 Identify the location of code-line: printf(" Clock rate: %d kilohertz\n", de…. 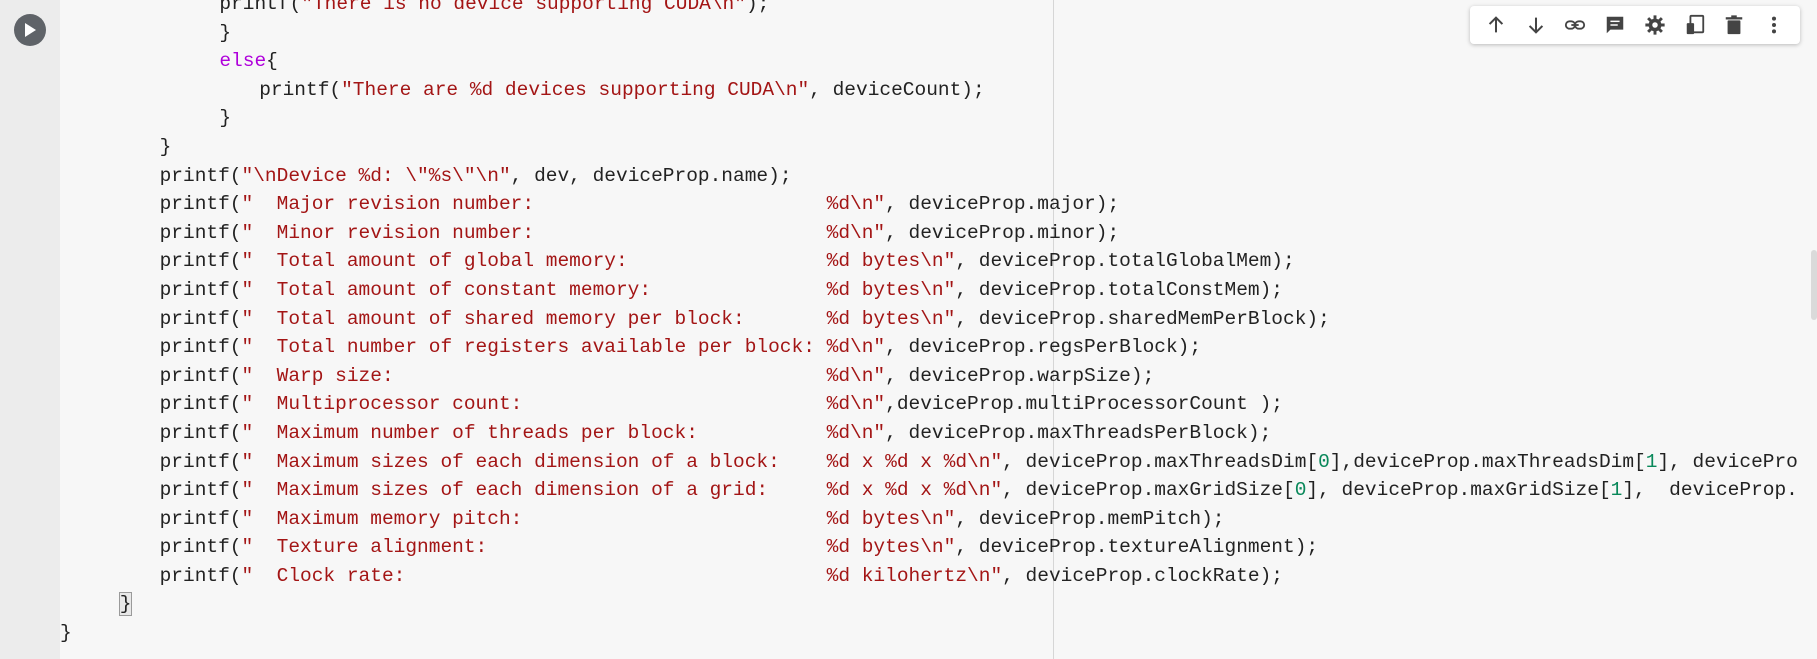
(929, 576).